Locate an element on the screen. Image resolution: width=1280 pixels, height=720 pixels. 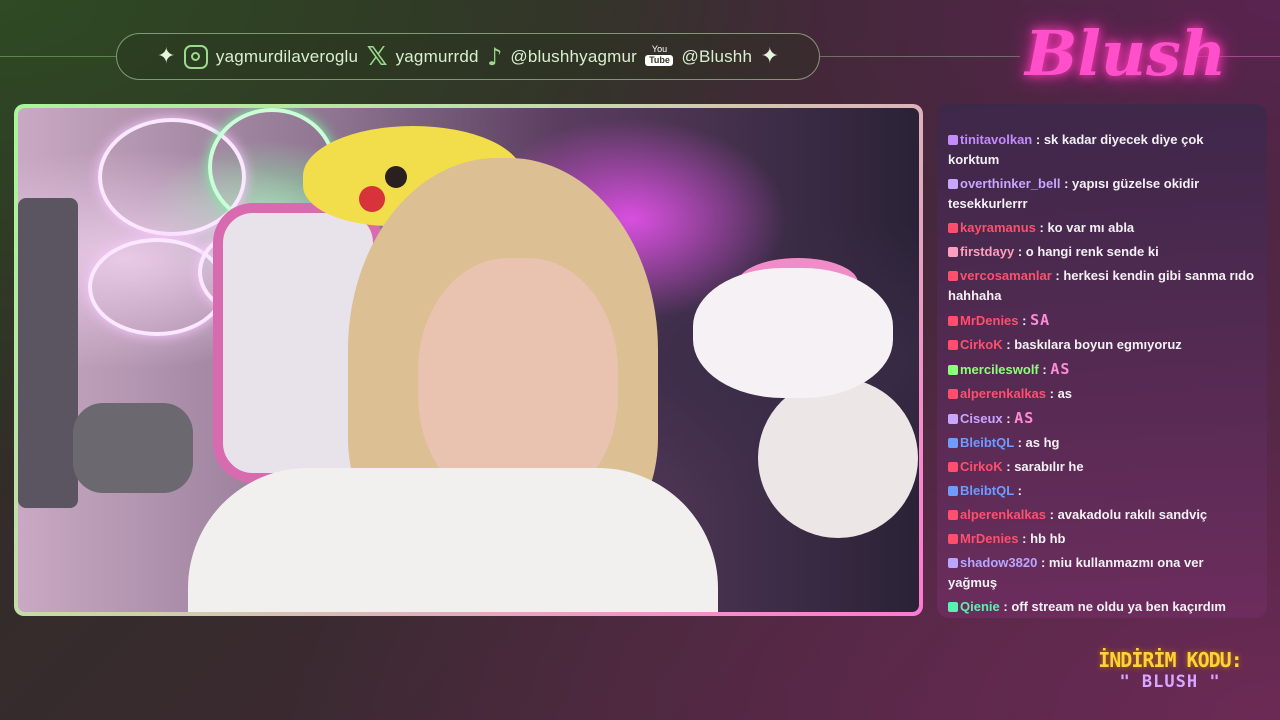
chat-message: firstdayy : o hangi renk sende ki is located at coordinates (1101, 252).